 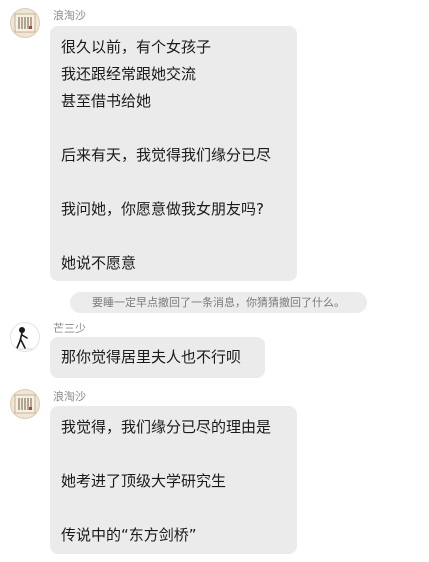 I want to click on message-bubble: 那你觉得居里夫人也不行呗, so click(x=157, y=357).